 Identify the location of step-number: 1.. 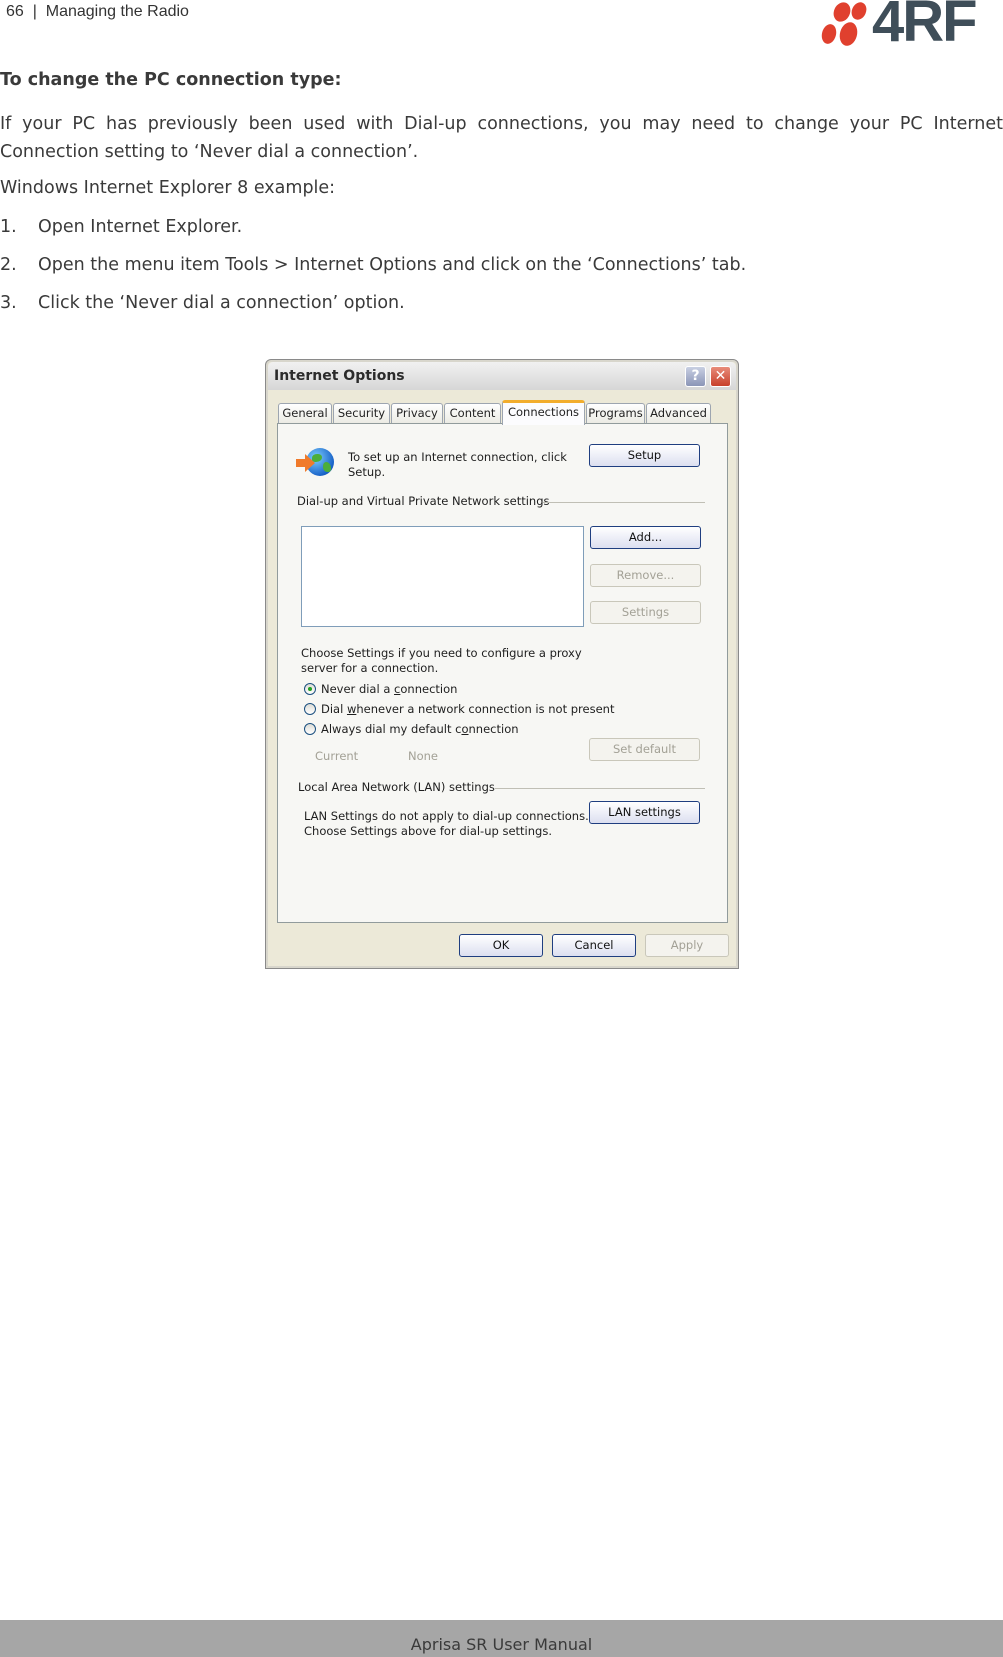
(8, 227).